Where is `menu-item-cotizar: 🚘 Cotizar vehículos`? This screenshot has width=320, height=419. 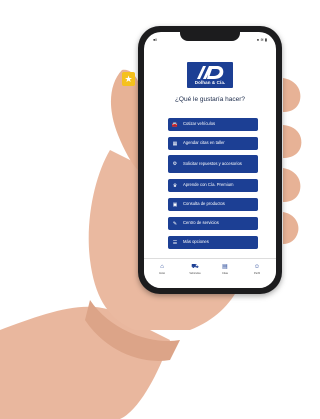
menu-item-cotizar: 🚘 Cotizar vehículos is located at coordinates (213, 124).